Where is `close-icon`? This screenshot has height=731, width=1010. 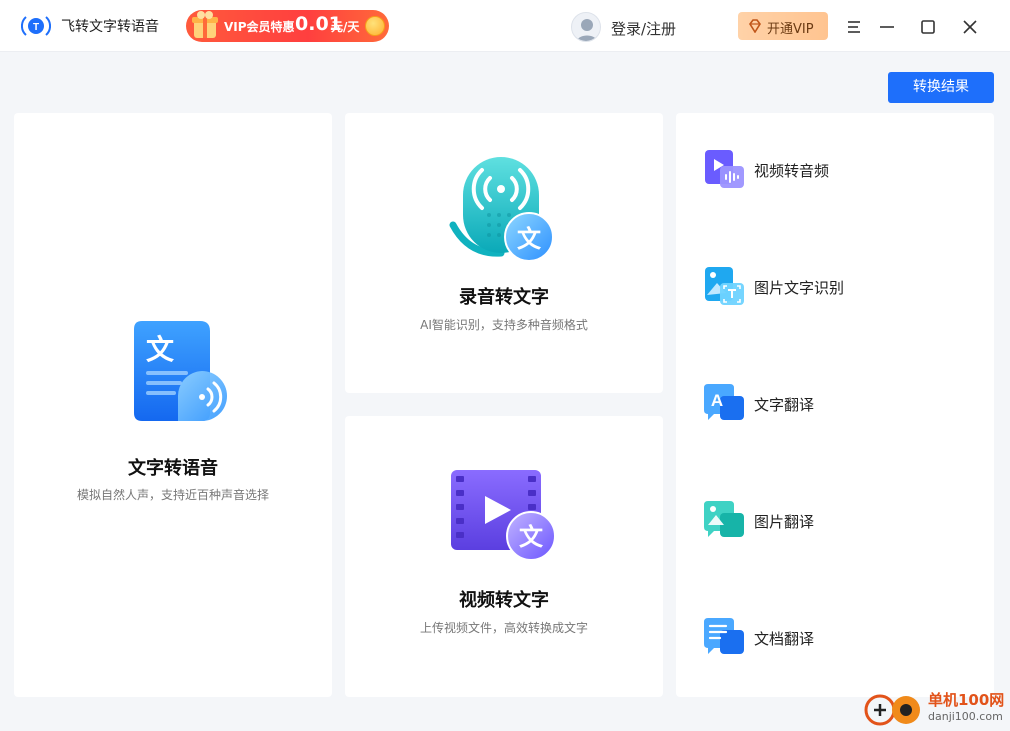
close-icon is located at coordinates (970, 27).